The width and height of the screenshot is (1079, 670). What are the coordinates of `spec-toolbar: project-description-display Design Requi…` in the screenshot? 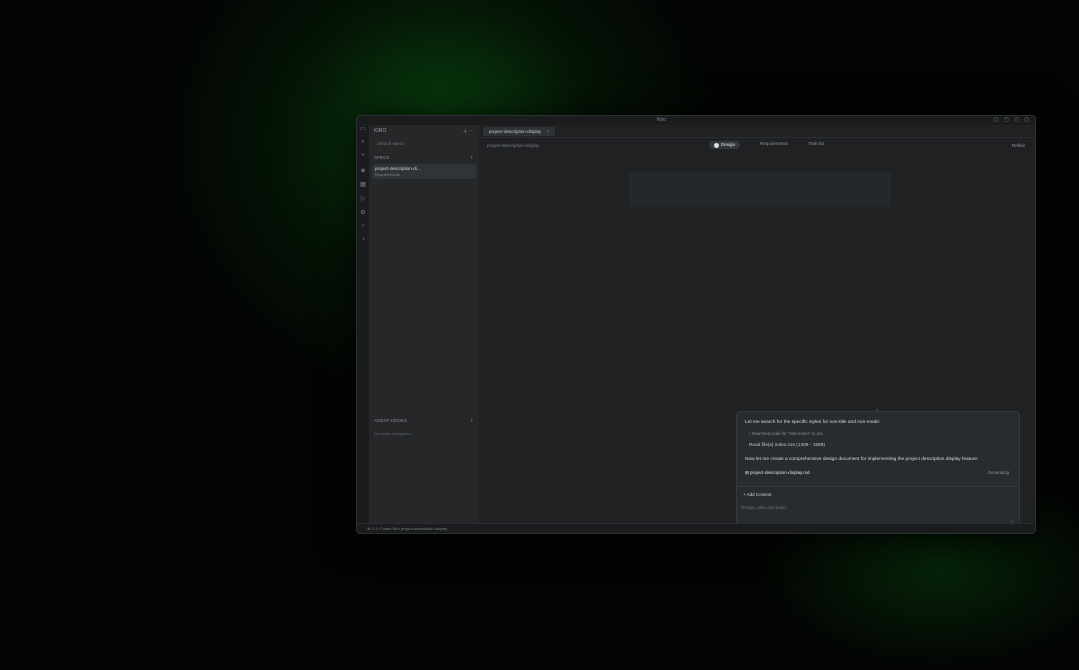 It's located at (757, 145).